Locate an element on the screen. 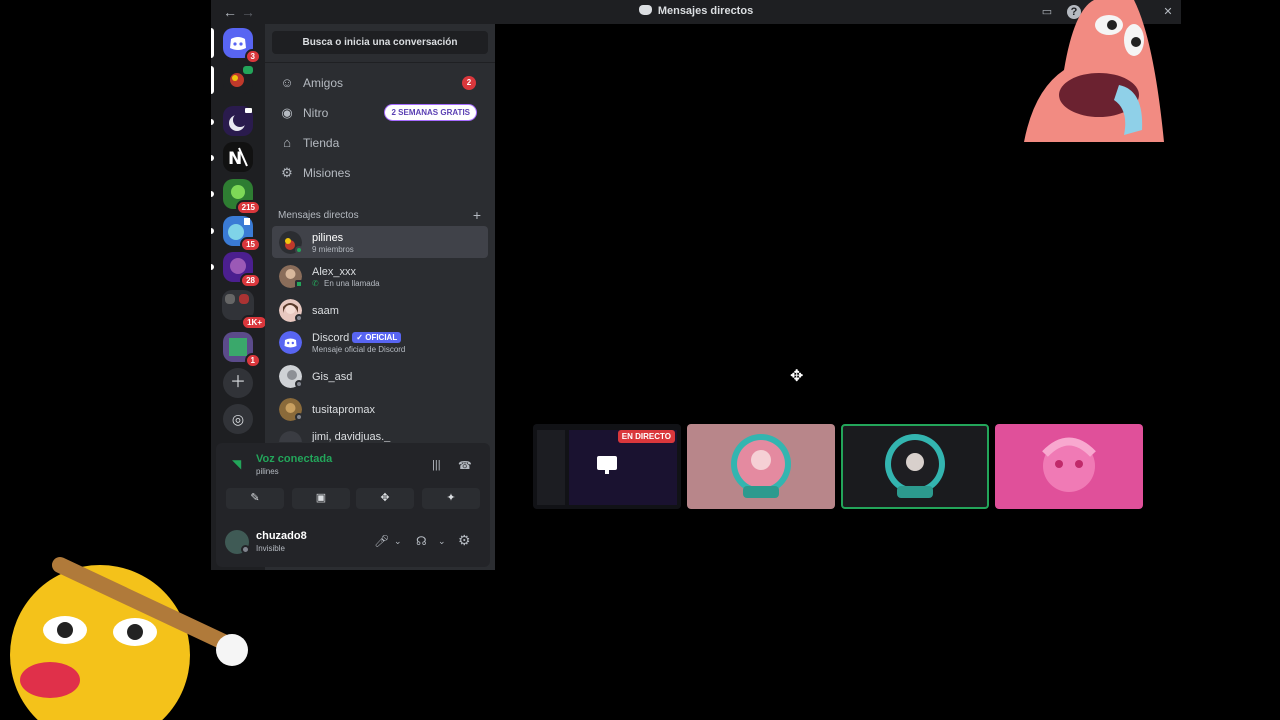 The height and width of the screenshot is (720, 1280). dm-subtext: 9 miembros is located at coordinates (333, 249).